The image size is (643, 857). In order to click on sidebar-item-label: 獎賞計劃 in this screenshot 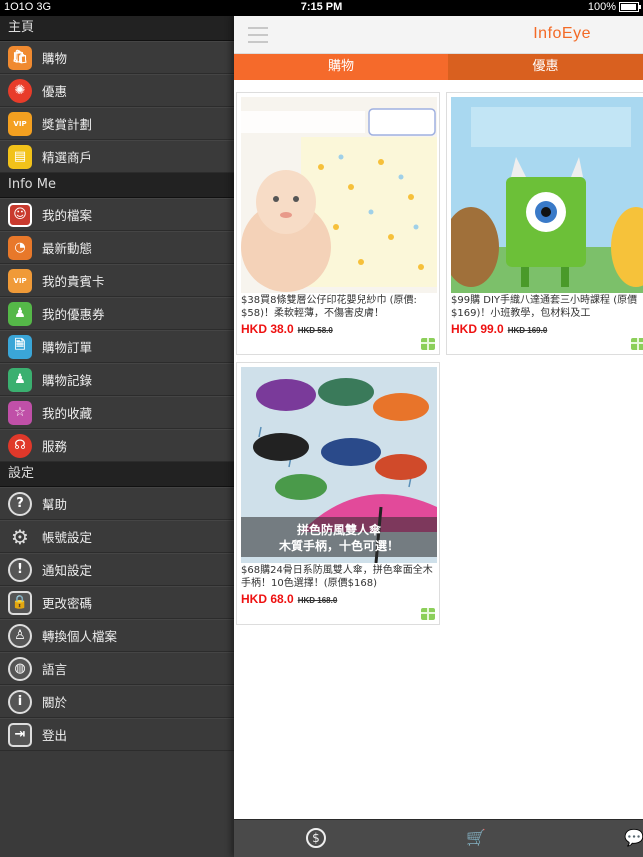, I will do `click(67, 124)`.